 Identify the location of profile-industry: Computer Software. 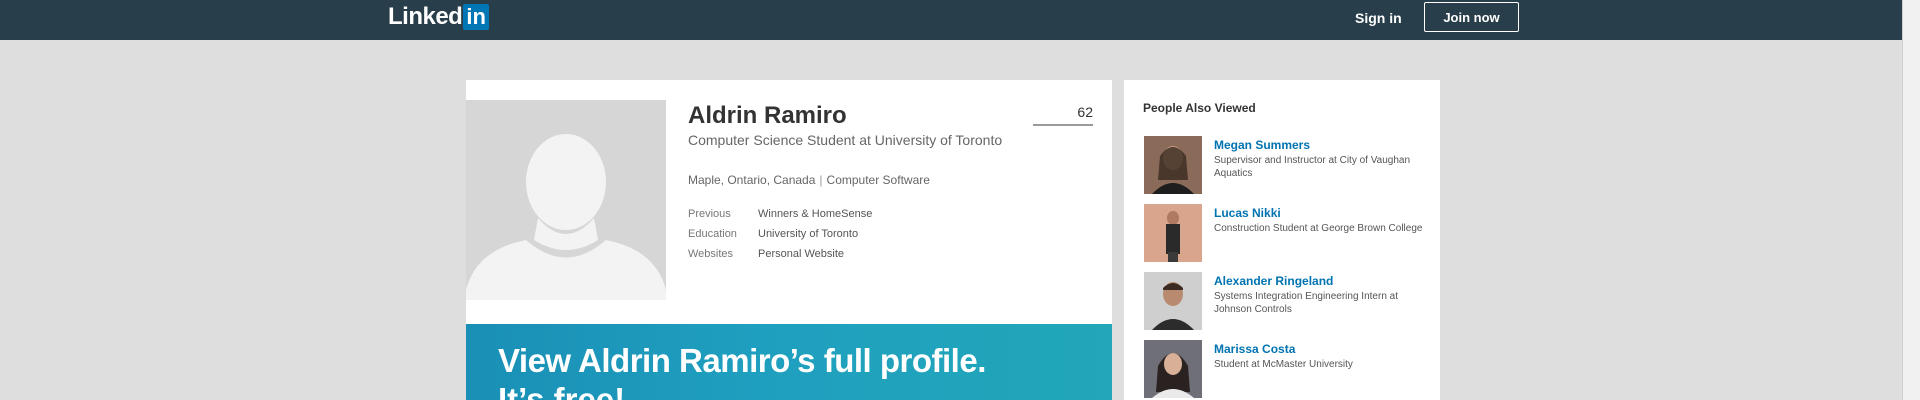
(878, 180).